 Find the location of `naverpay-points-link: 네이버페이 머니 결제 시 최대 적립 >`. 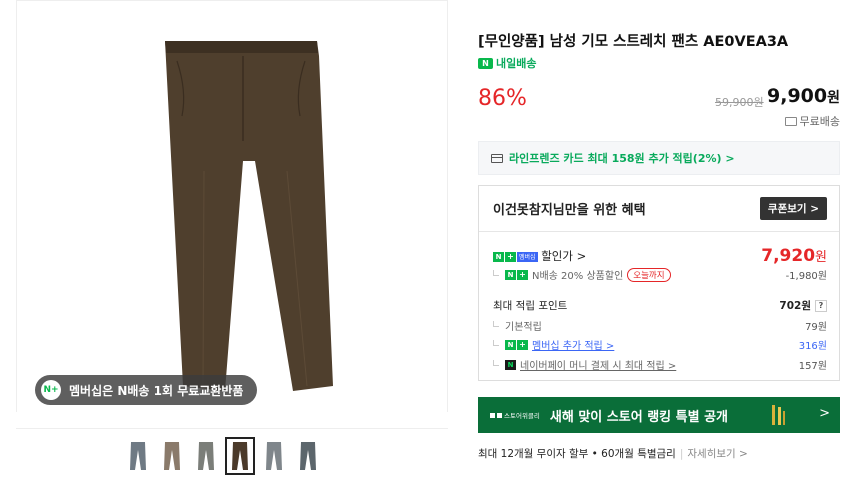

naverpay-points-link: 네이버페이 머니 결제 시 최대 적립 > is located at coordinates (598, 364).